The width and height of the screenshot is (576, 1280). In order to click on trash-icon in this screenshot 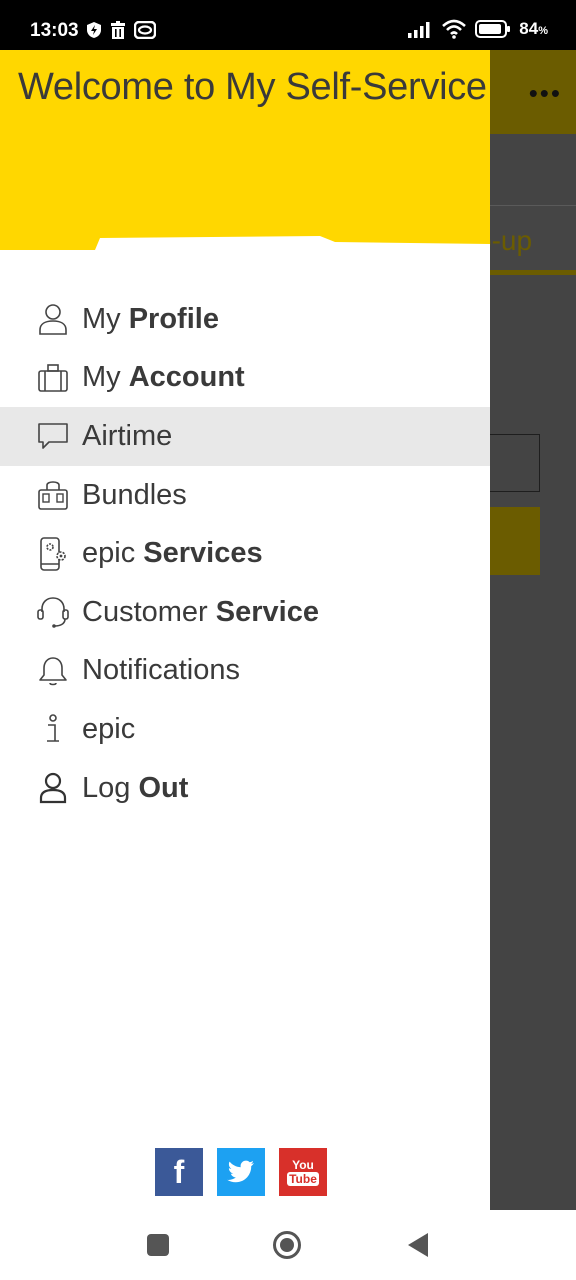, I will do `click(118, 30)`.